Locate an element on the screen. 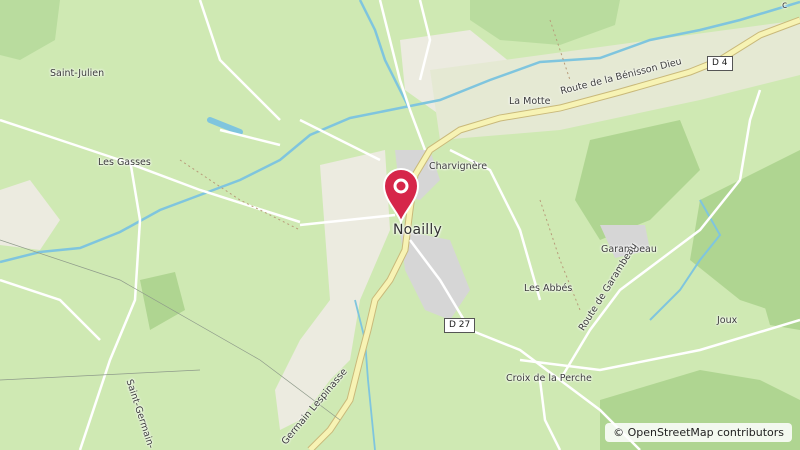 The width and height of the screenshot is (800, 450). road-shield-d27: D 27 is located at coordinates (460, 325).